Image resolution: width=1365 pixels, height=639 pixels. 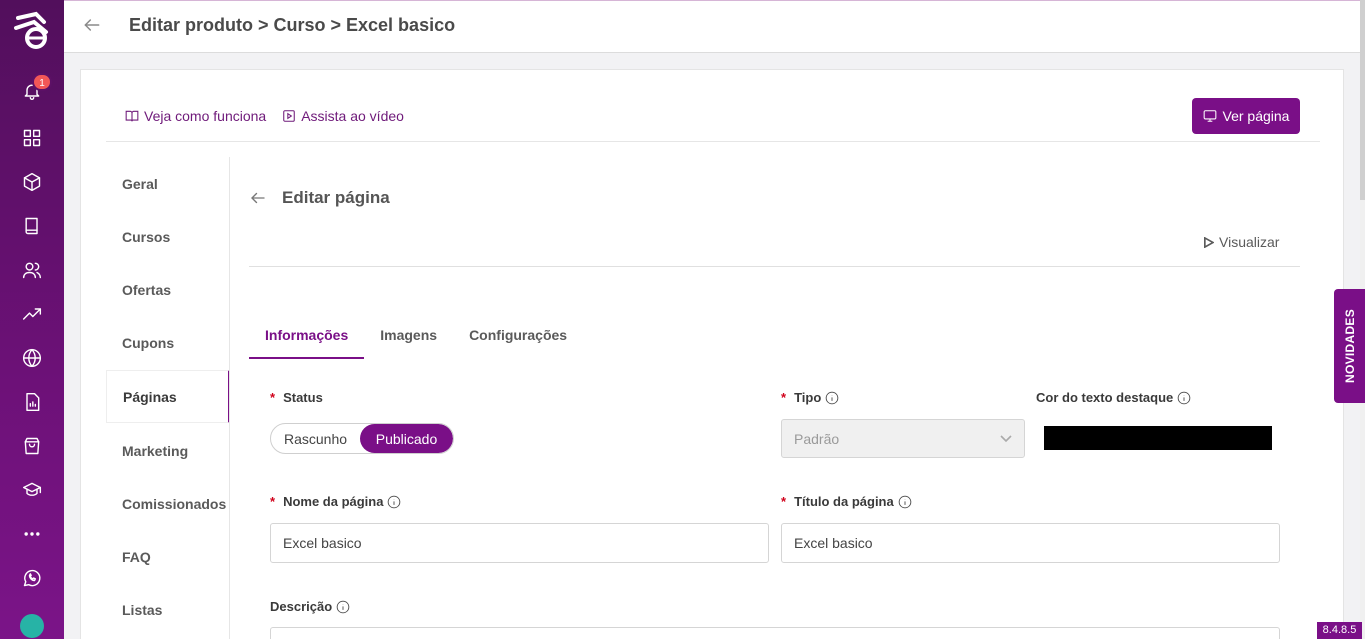 I want to click on back-arrow-icon, so click(x=94, y=27).